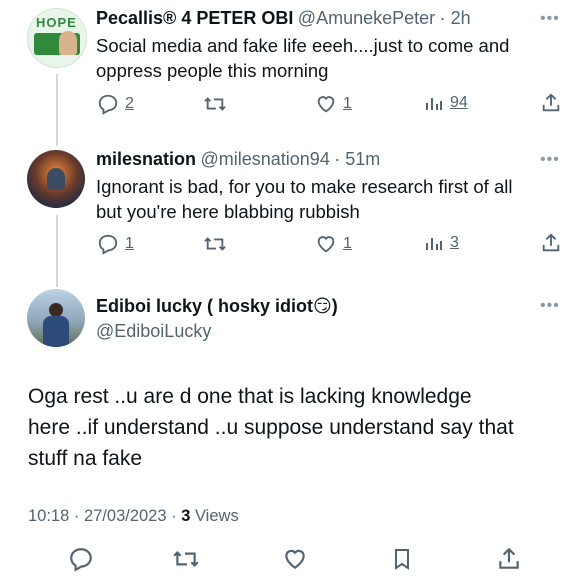  I want to click on tweet-header: milesnation @milesnation94 · 51m, so click(238, 159).